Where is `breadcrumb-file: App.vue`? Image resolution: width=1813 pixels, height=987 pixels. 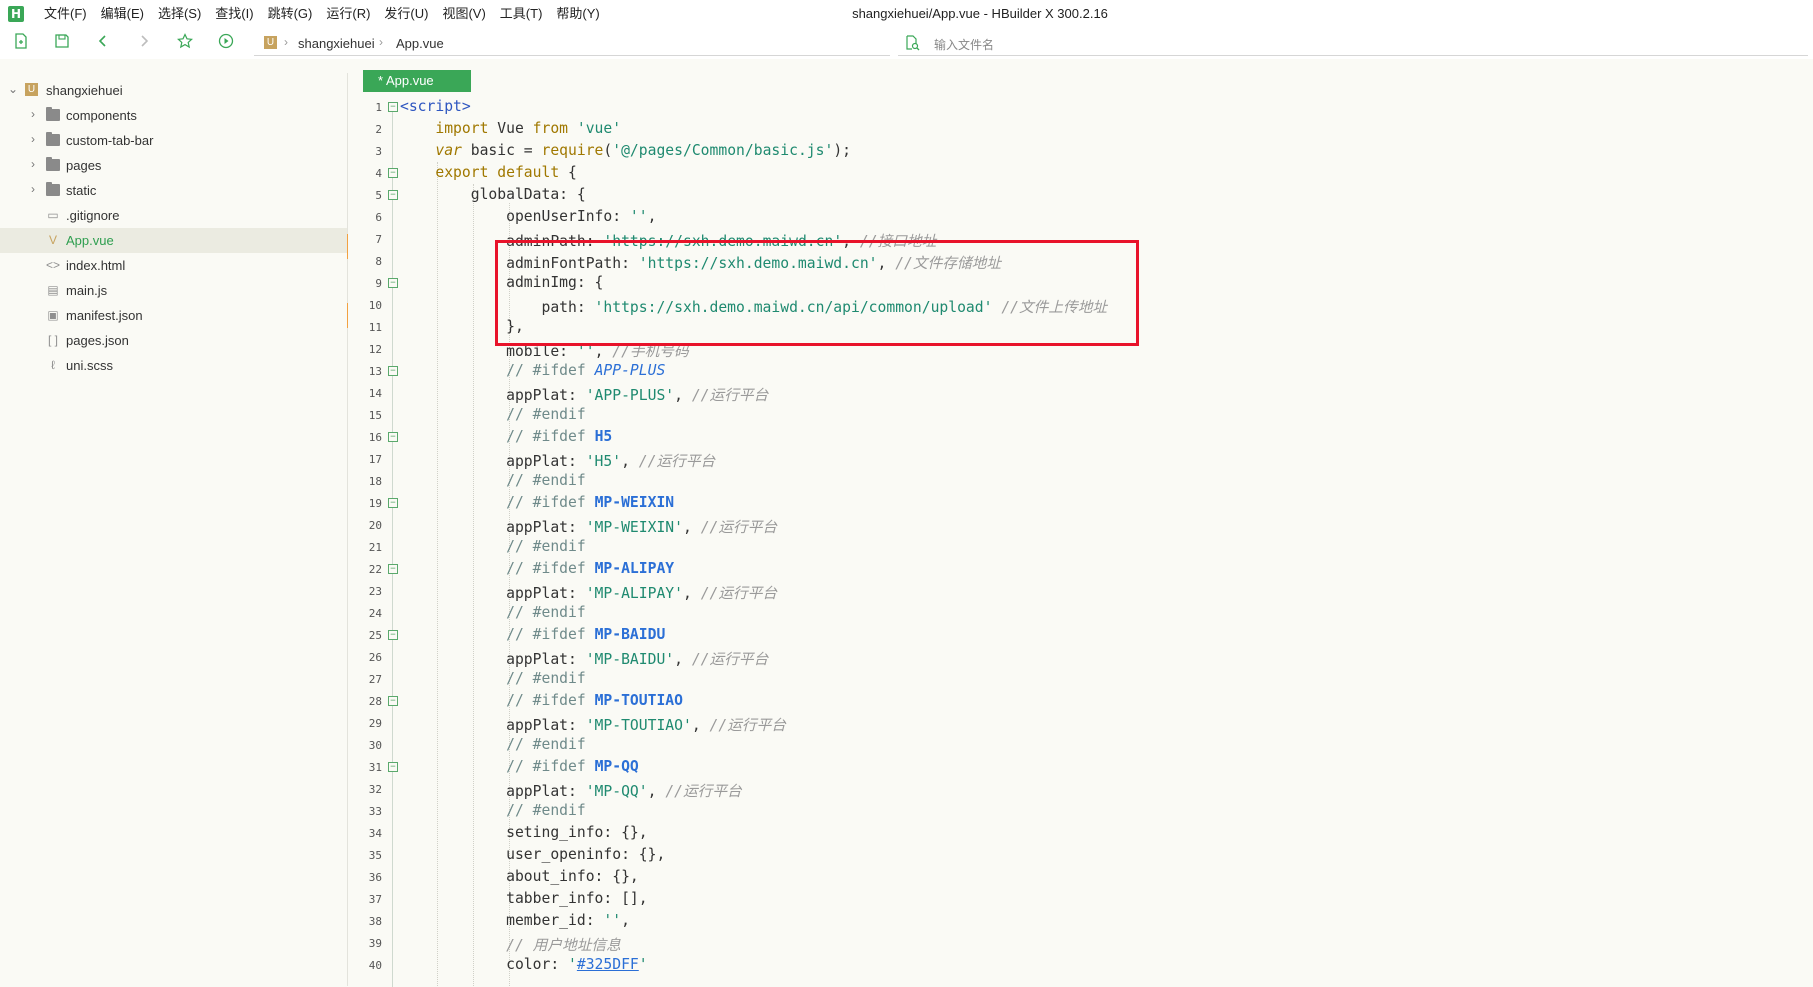 breadcrumb-file: App.vue is located at coordinates (420, 43).